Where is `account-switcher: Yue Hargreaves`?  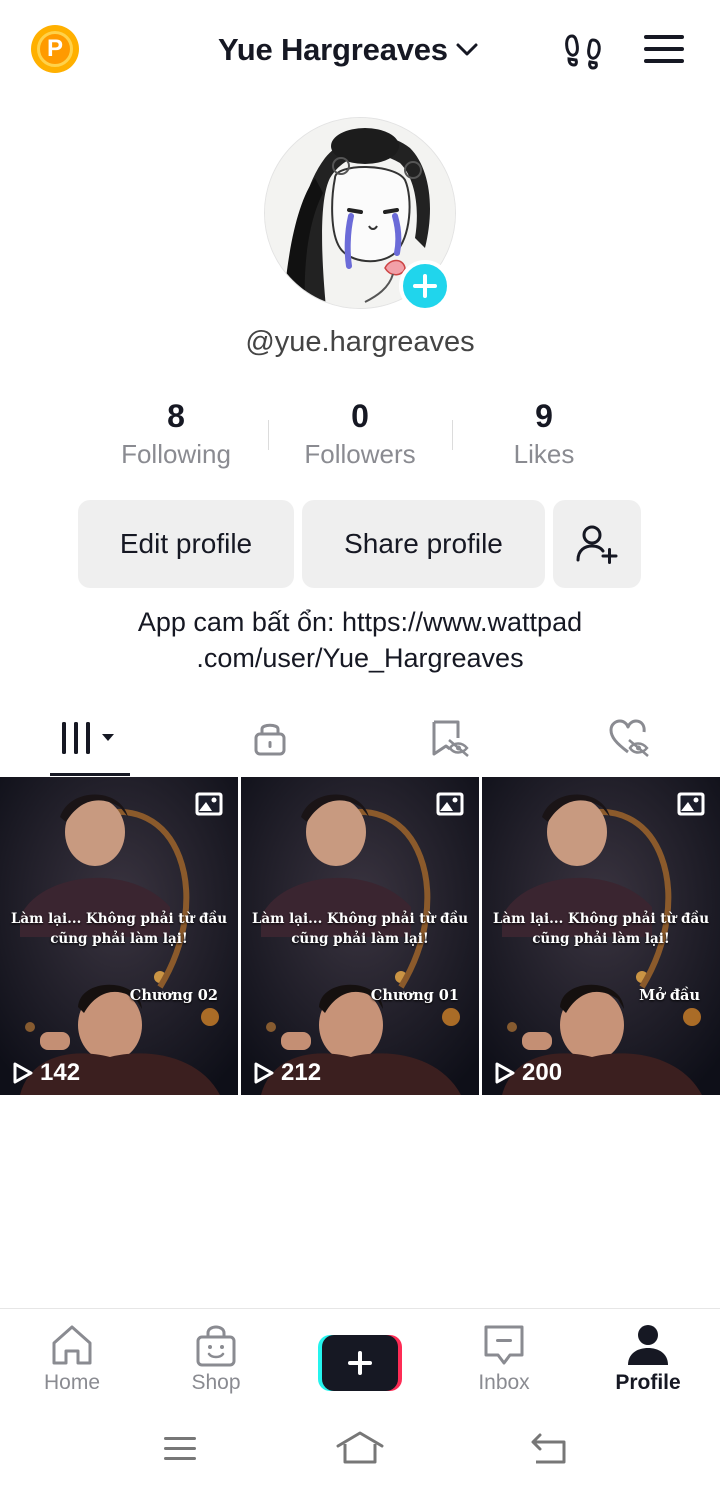
account-switcher: Yue Hargreaves is located at coordinates (349, 50).